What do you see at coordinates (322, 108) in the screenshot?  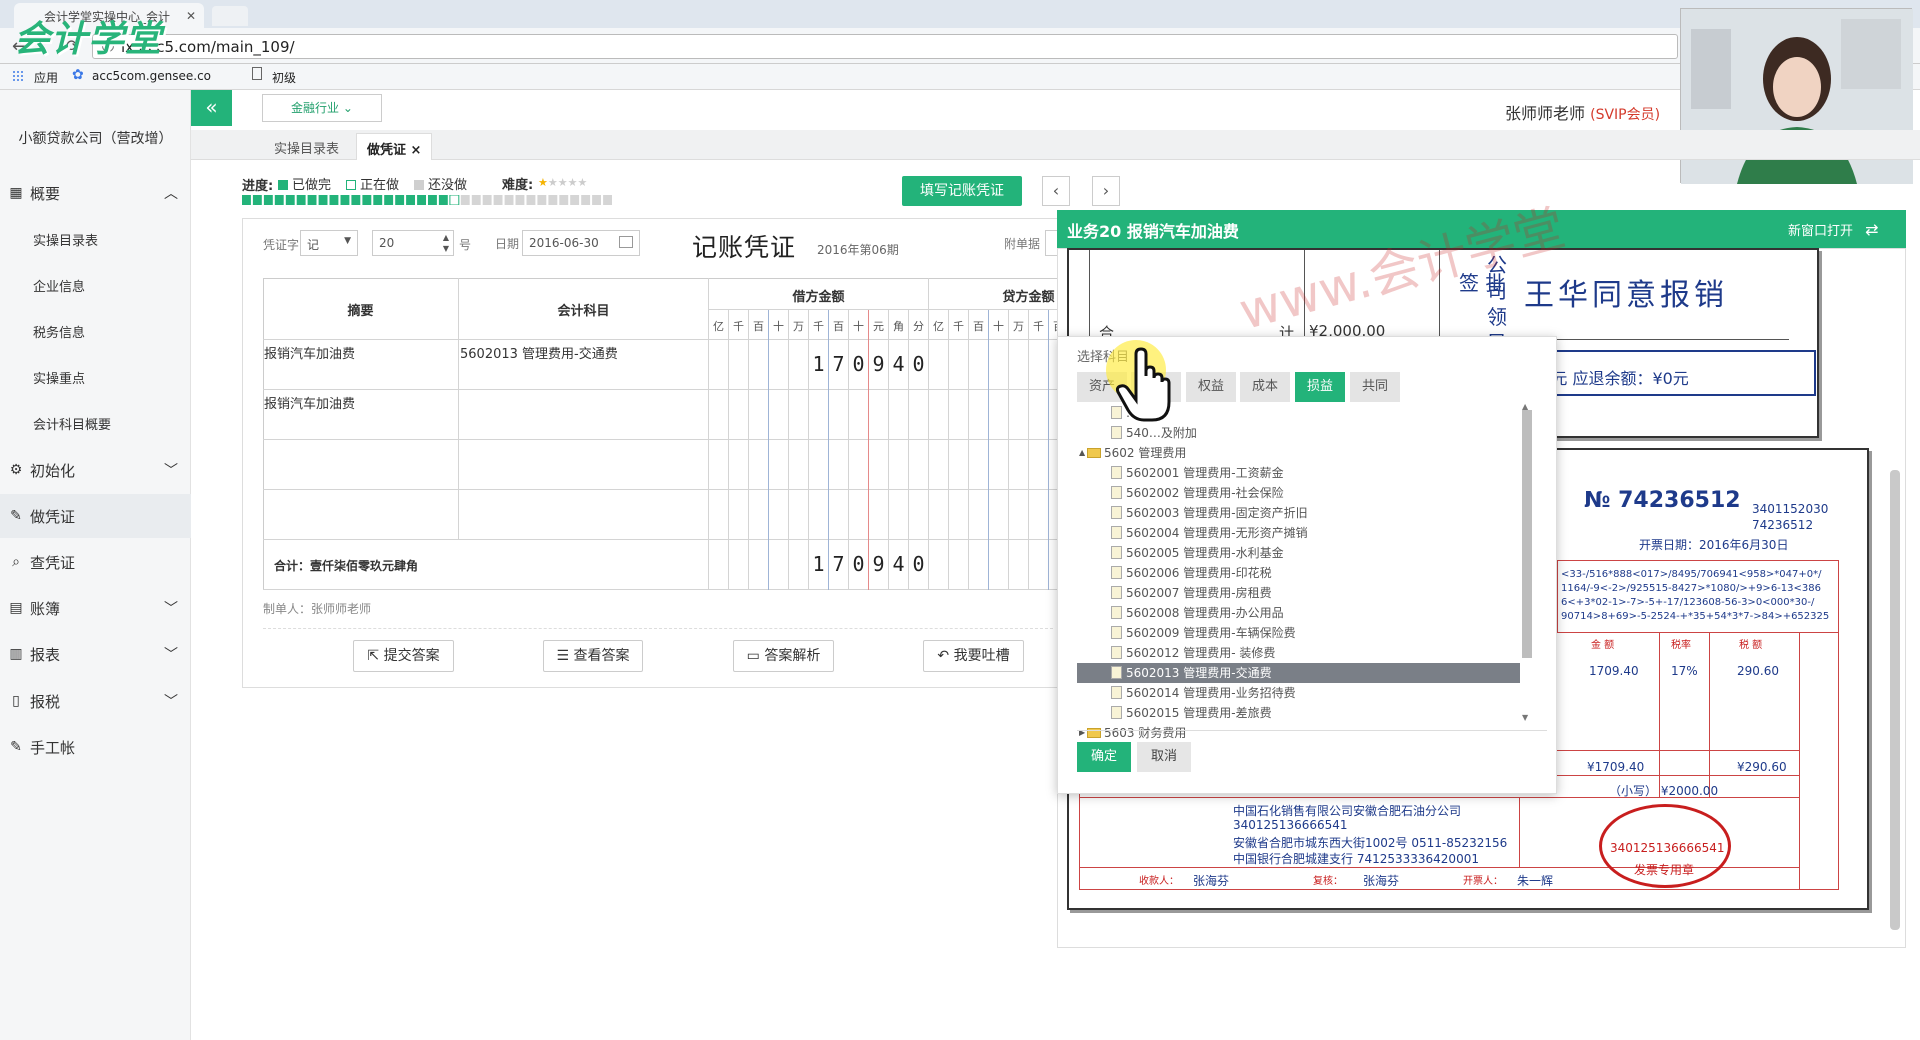 I see `industry-dropdown: 金融行业 ⌄` at bounding box center [322, 108].